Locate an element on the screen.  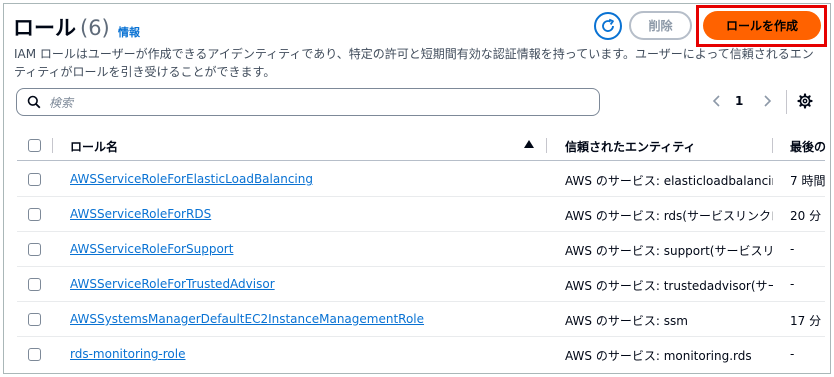
trusted-entity: AWS のサービス: support(サービスリンクロール) is located at coordinates (669, 251).